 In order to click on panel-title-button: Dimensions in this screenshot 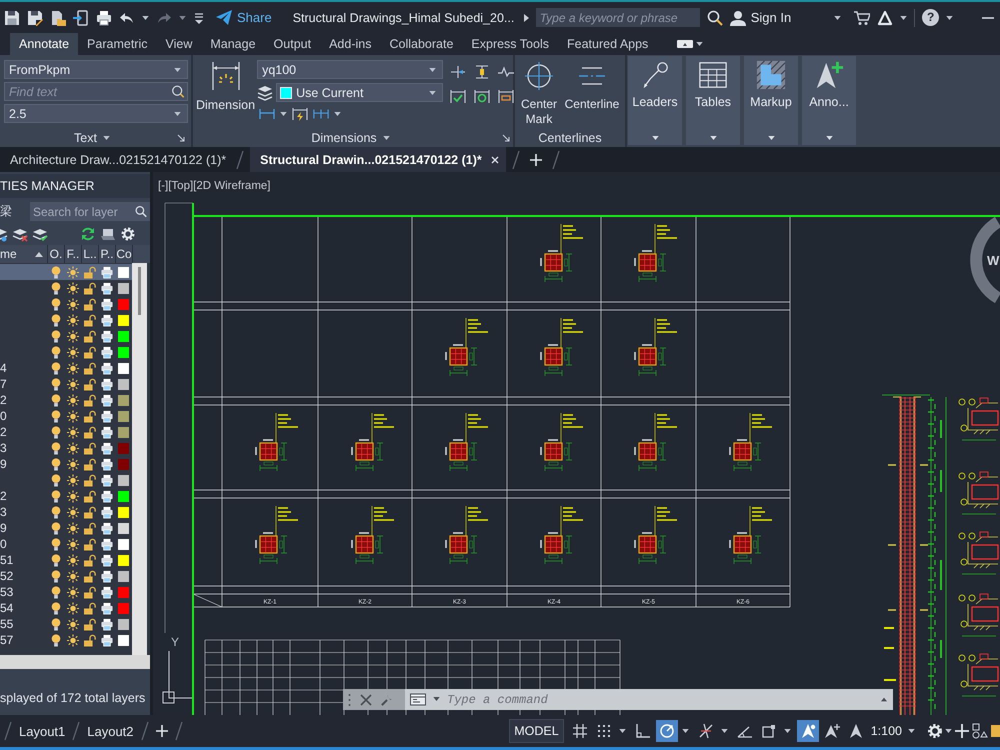, I will do `click(350, 137)`.